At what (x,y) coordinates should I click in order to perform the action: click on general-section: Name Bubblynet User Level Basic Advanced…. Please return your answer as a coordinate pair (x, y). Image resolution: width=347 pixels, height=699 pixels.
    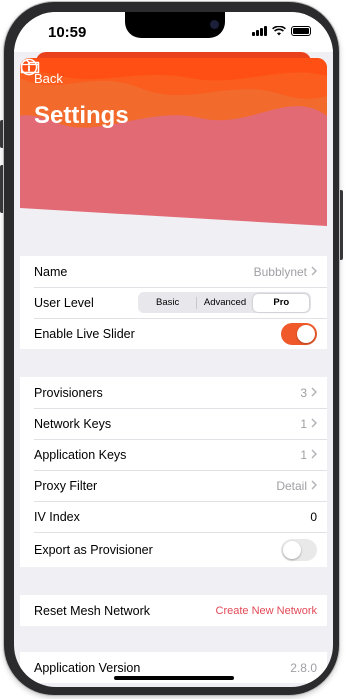
    Looking at the image, I should click on (173, 302).